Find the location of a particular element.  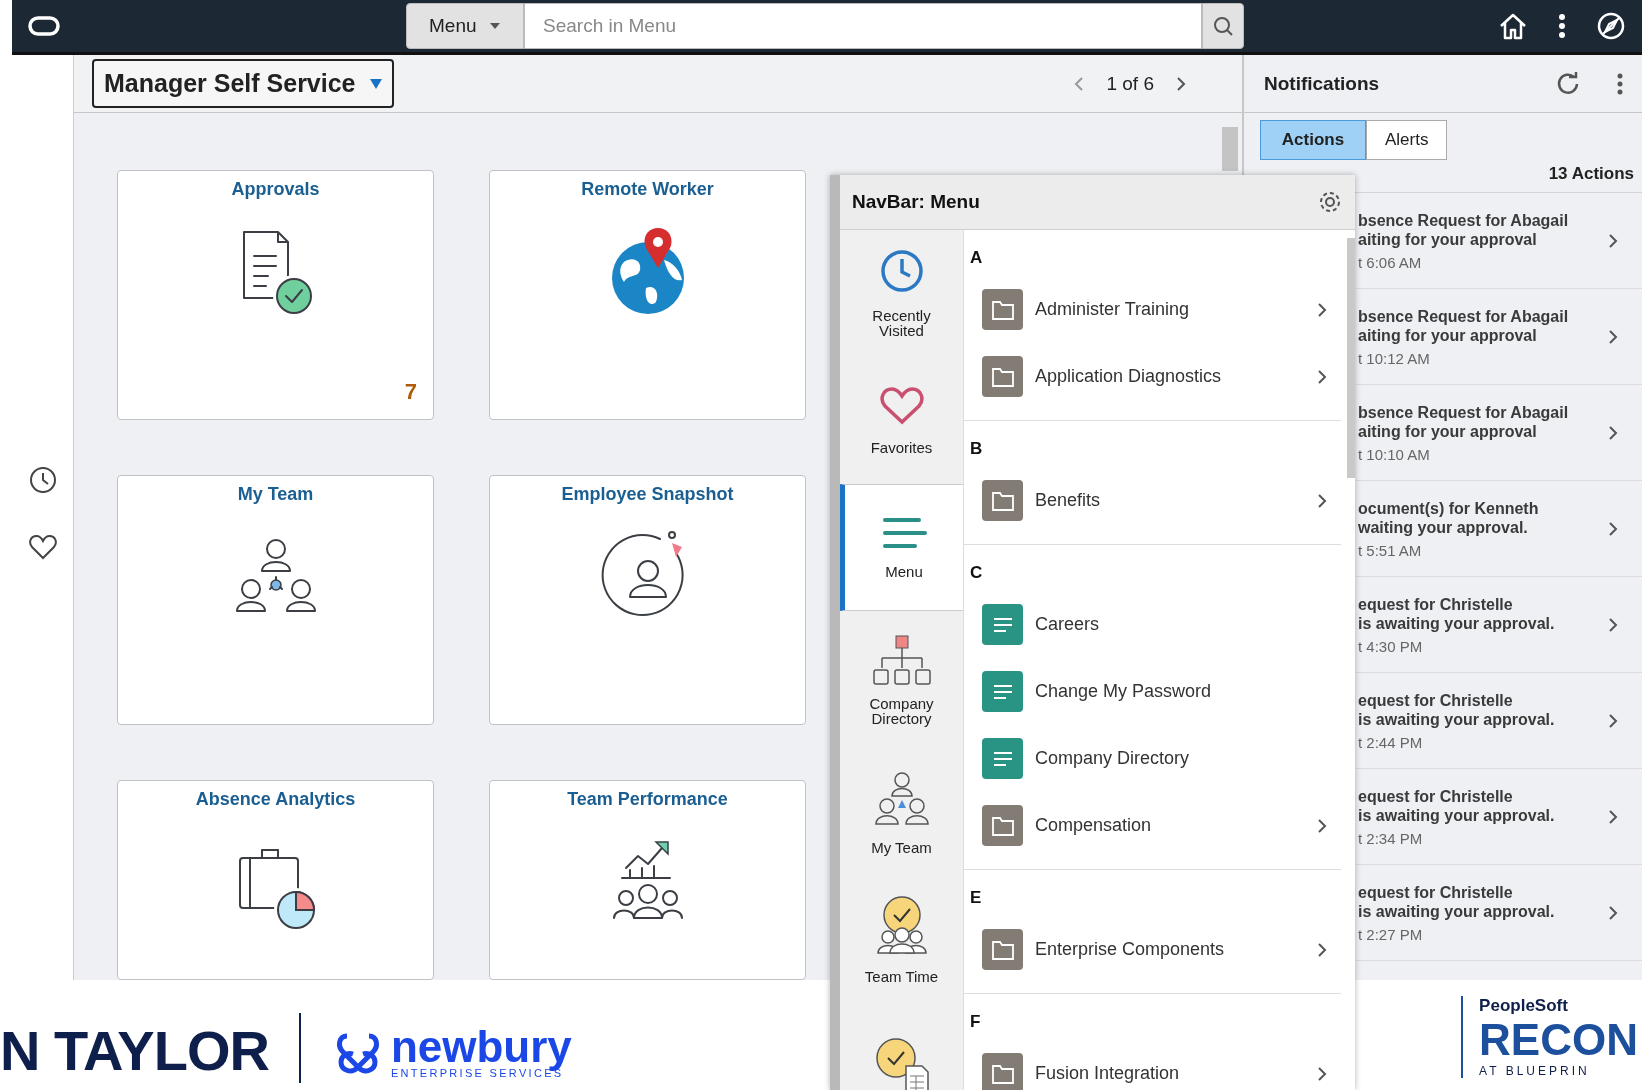

notification-item: equest for Christelle is awaiting your approval. t 2:34 PM is located at coordinates (1499, 817).